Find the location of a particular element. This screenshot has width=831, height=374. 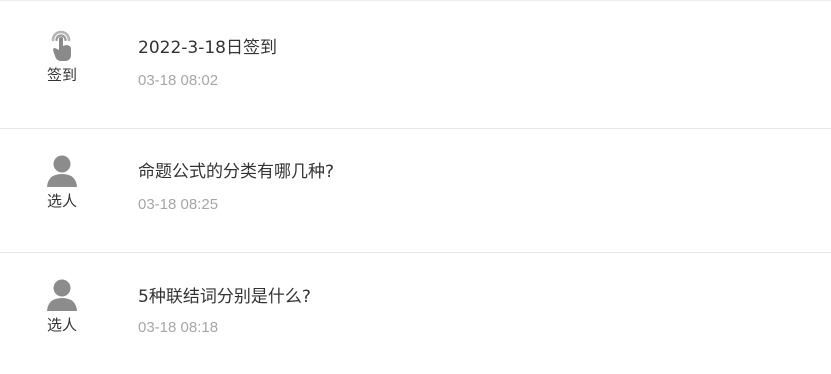

activity-time: 03-18 08:02 is located at coordinates (178, 80).